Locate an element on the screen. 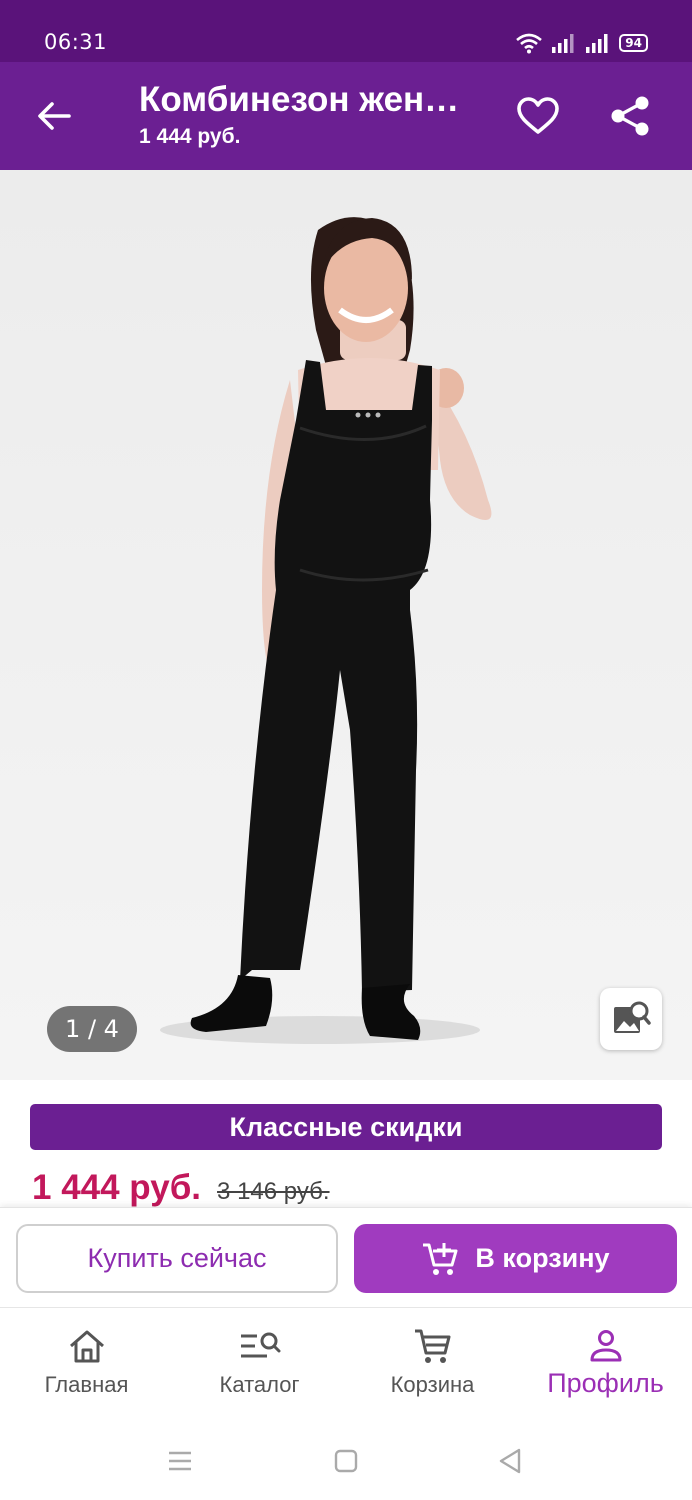 The height and width of the screenshot is (1500, 692). image-search-button is located at coordinates (631, 1019).